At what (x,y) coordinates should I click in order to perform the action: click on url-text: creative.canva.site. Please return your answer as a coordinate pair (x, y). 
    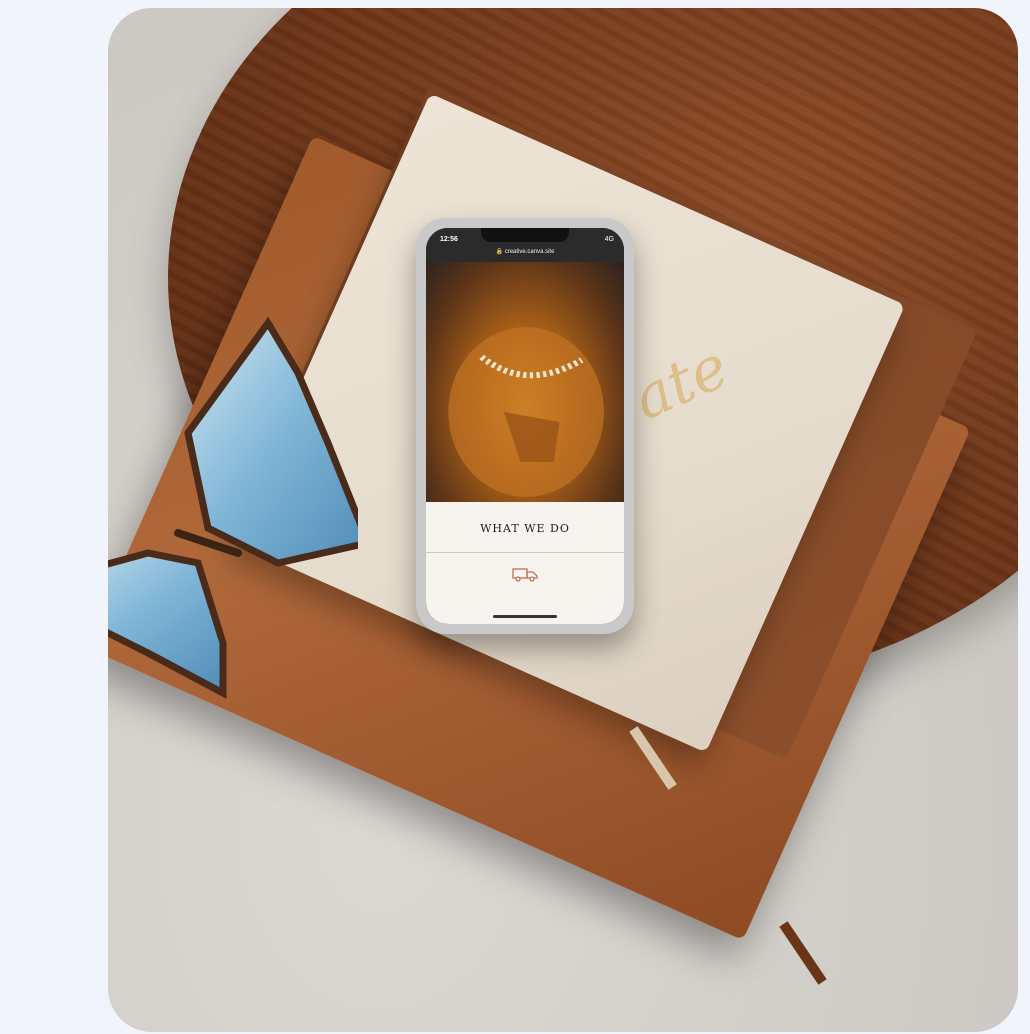
    Looking at the image, I should click on (529, 252).